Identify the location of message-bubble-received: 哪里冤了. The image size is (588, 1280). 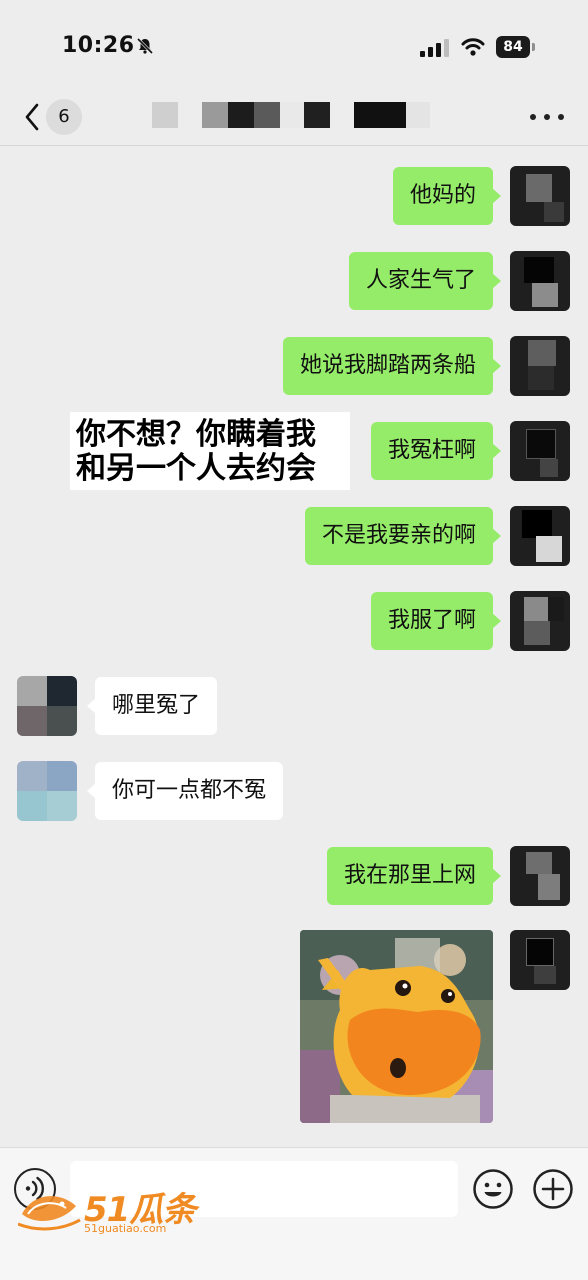
(152, 706).